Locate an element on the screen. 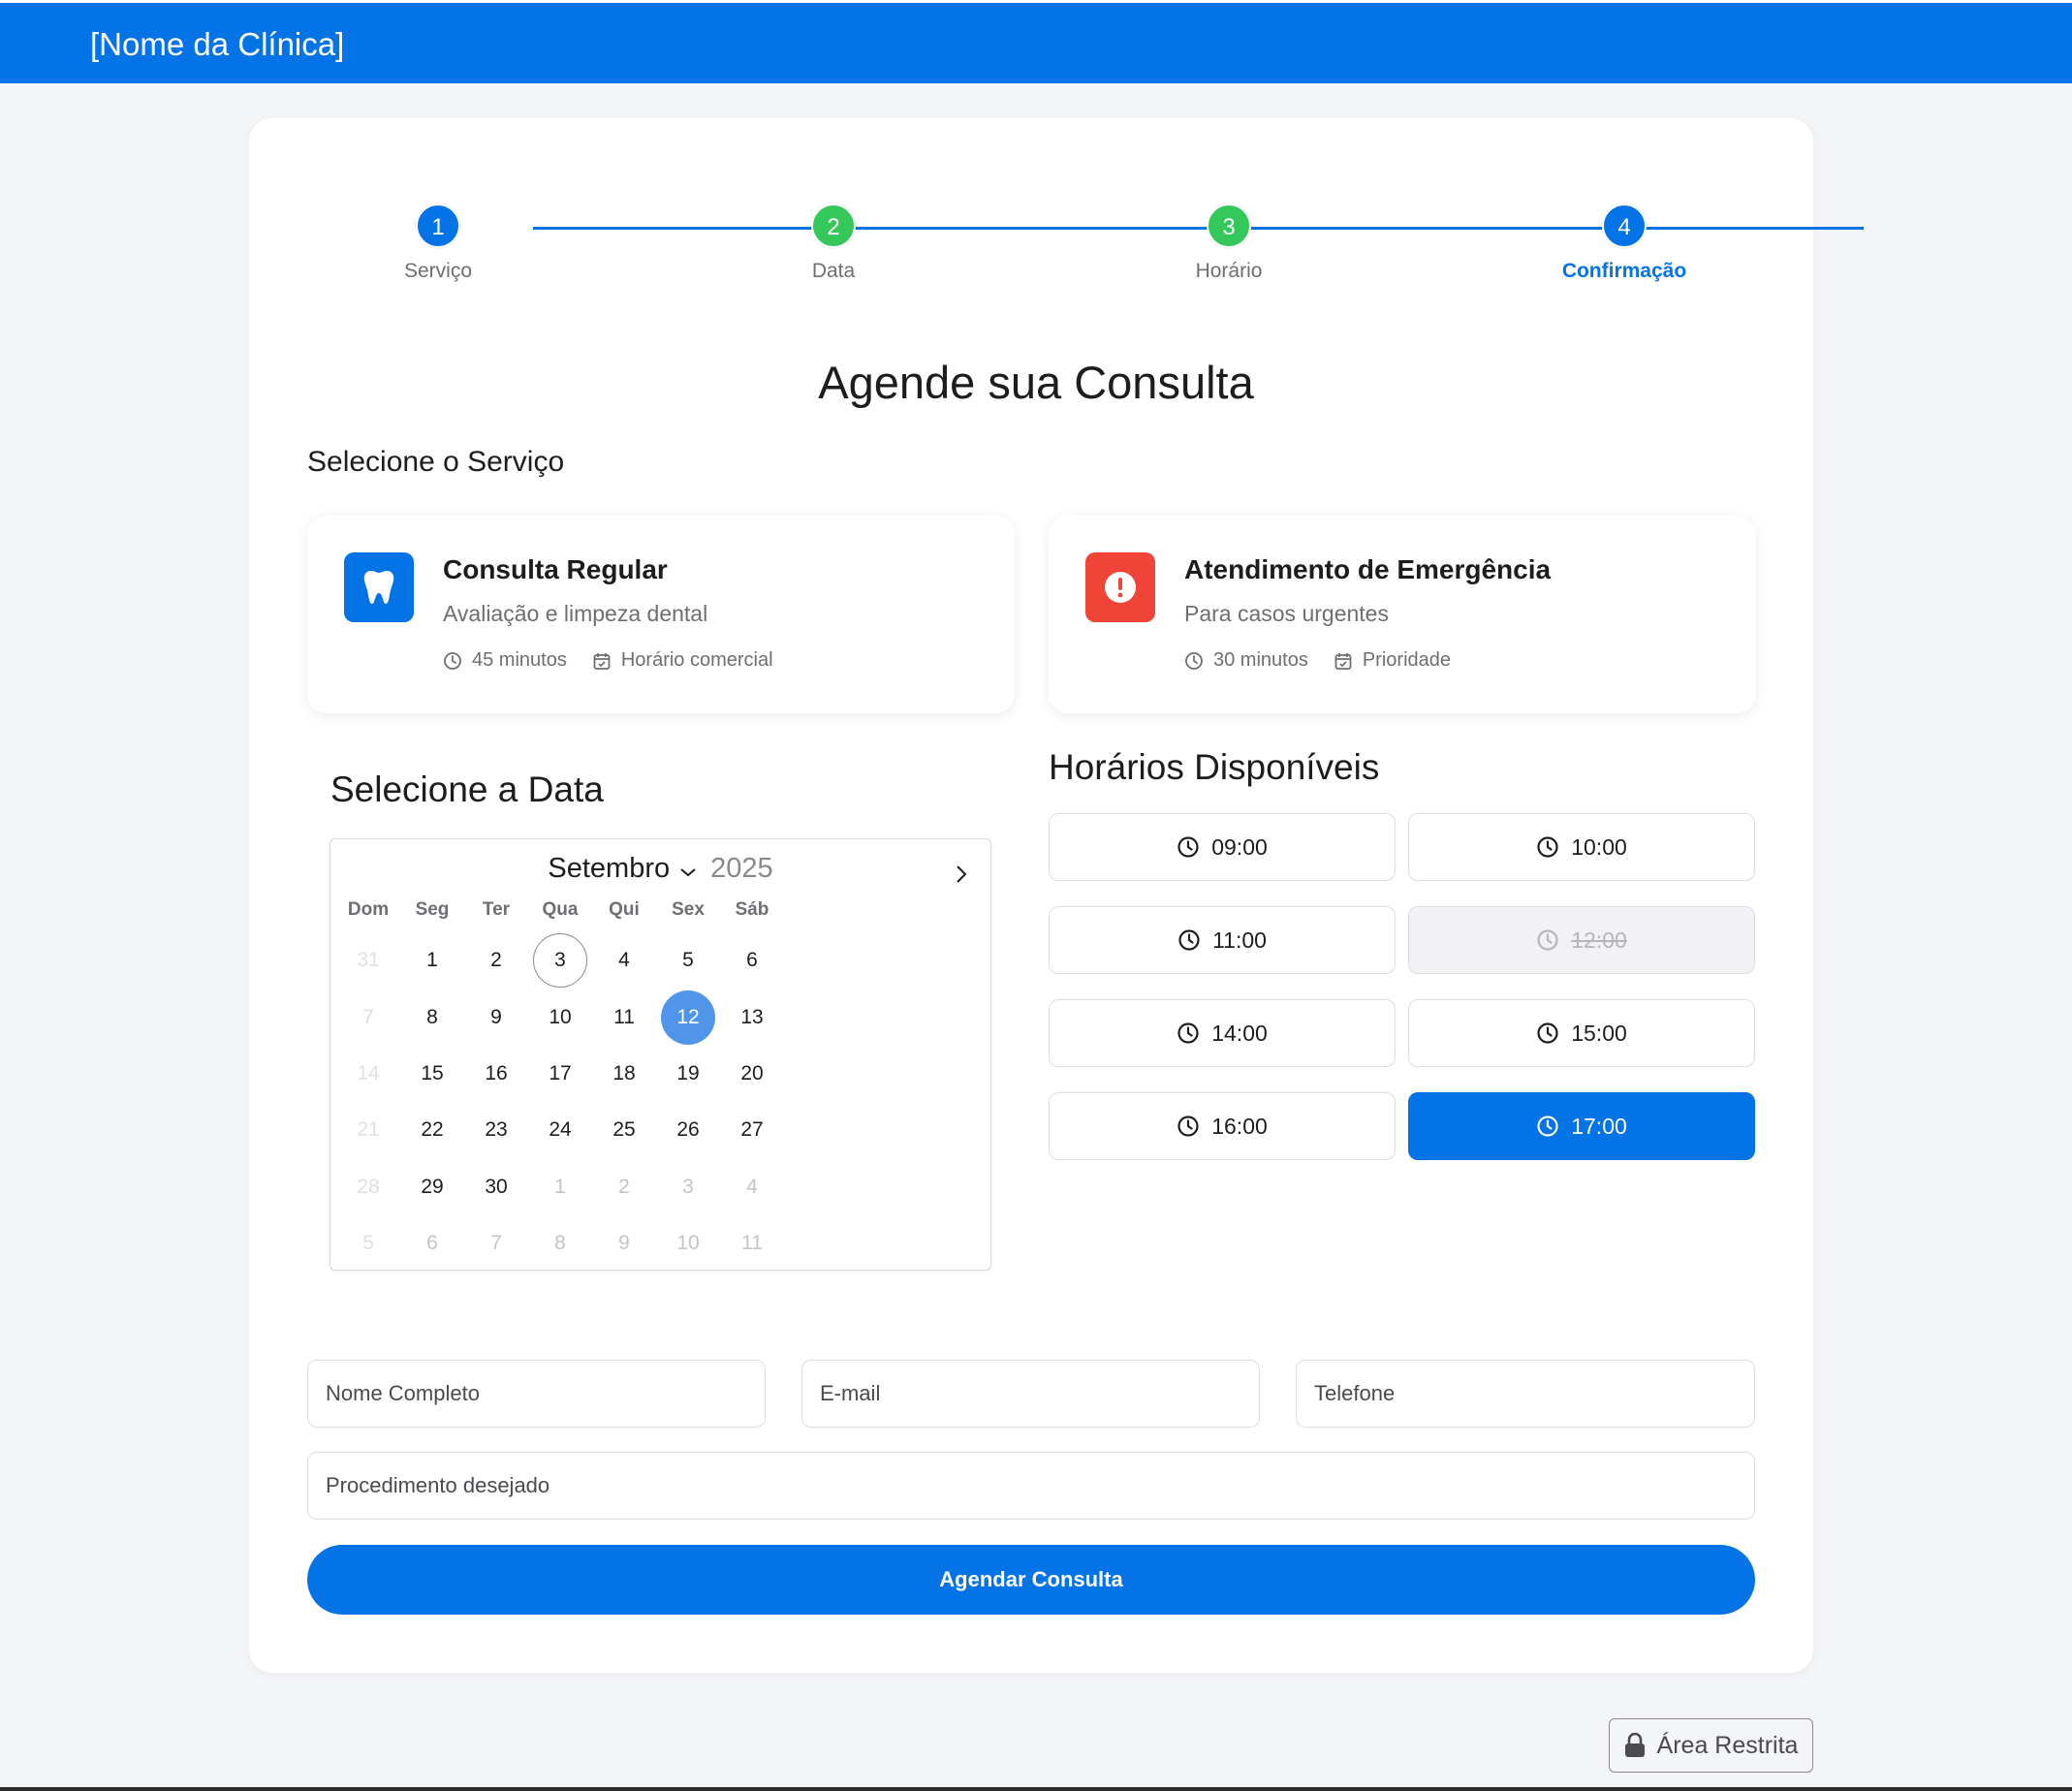 The height and width of the screenshot is (1791, 2072). calendar-day-number: 10 is located at coordinates (688, 1243).